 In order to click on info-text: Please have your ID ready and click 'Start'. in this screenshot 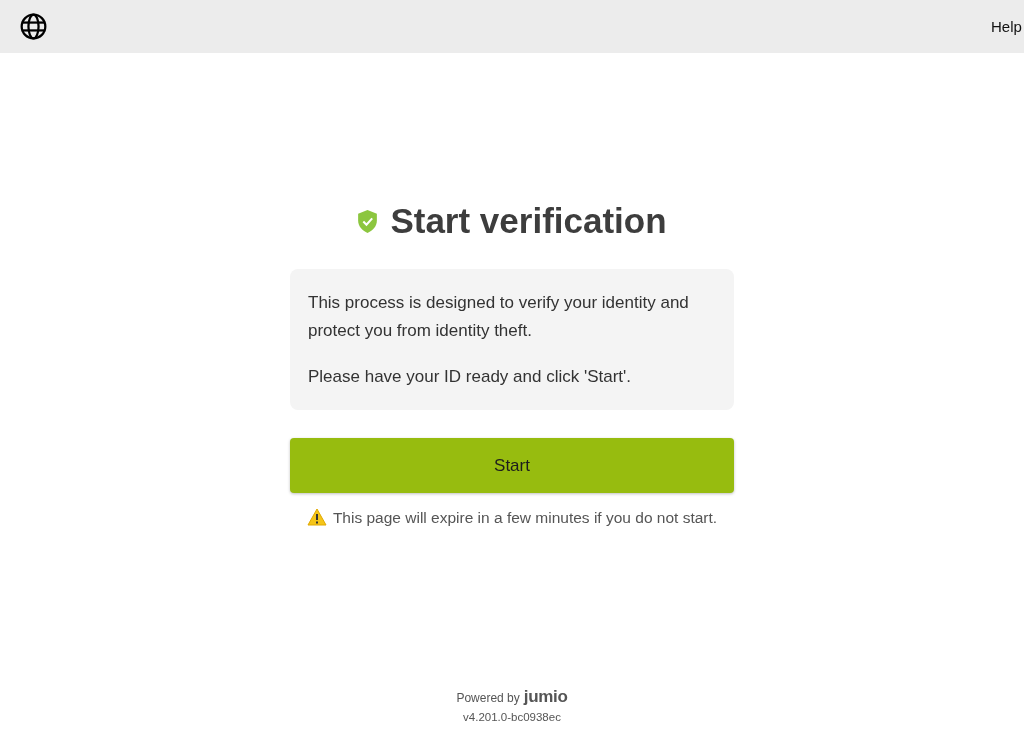, I will do `click(470, 377)`.